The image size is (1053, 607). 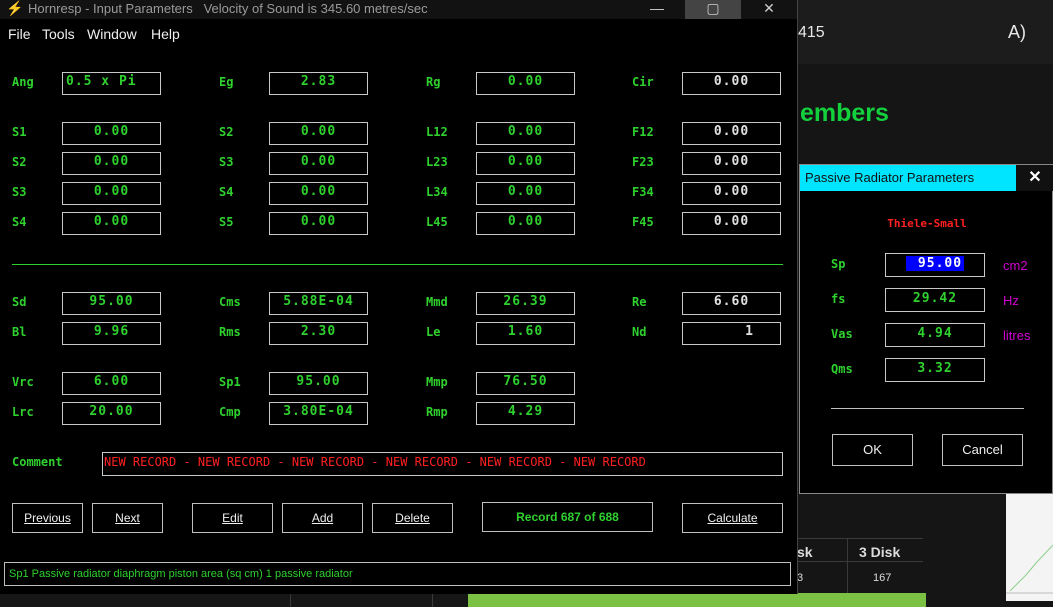 I want to click on sp1-label: Sp1, so click(x=230, y=382).